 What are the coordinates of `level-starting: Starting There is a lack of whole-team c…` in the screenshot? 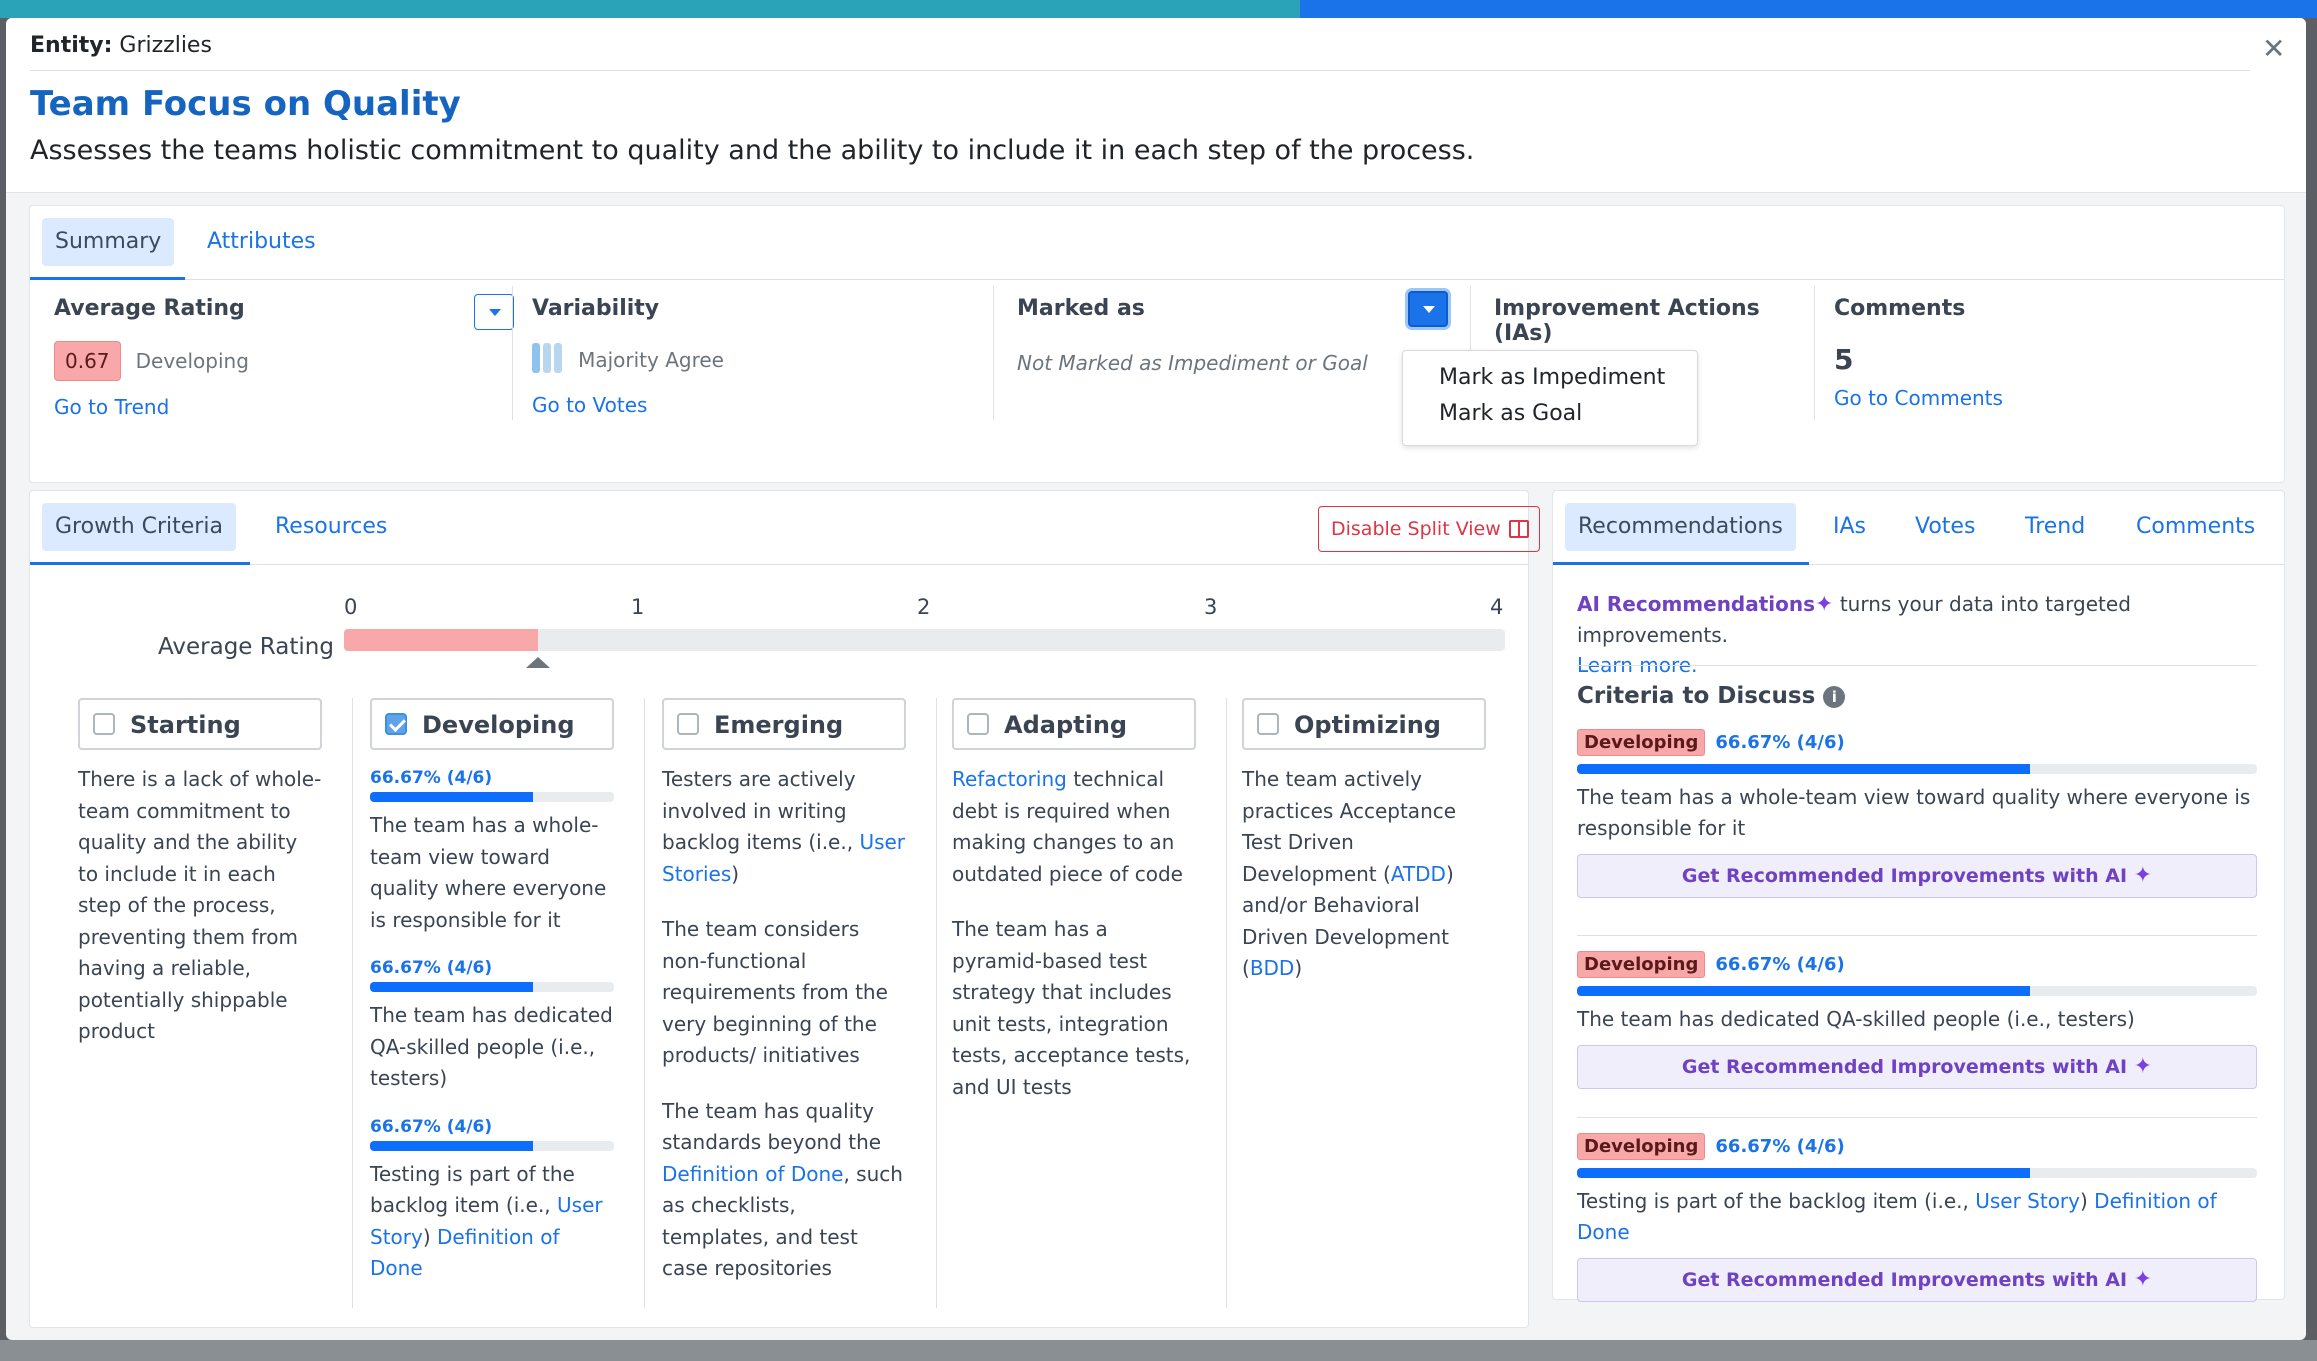 It's located at (200, 873).